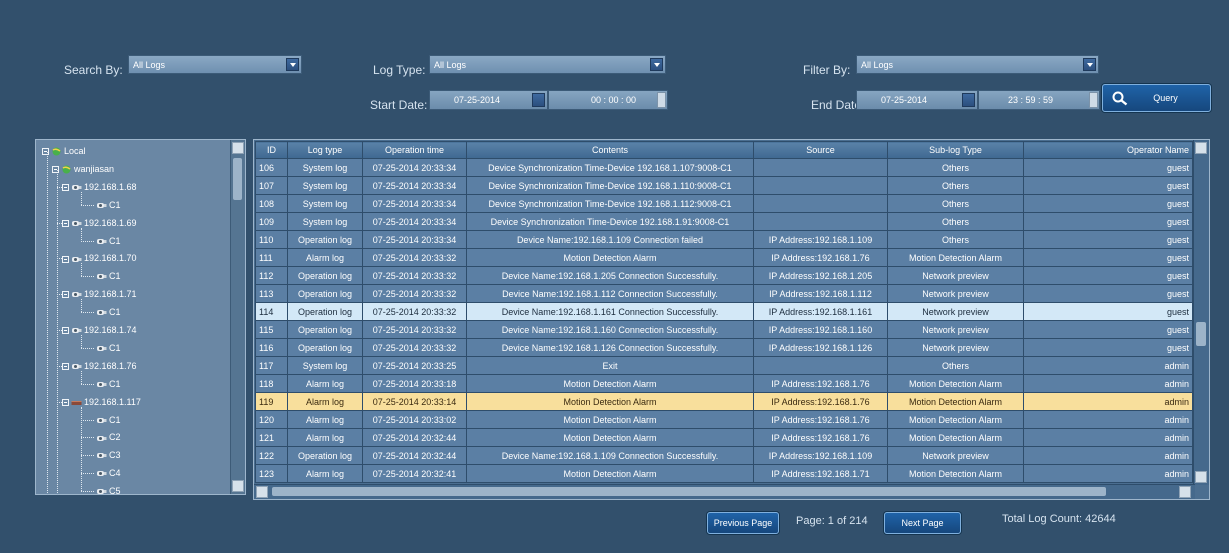 This screenshot has height=553, width=1229. I want to click on table-horizontal-scrollbar, so click(724, 491).